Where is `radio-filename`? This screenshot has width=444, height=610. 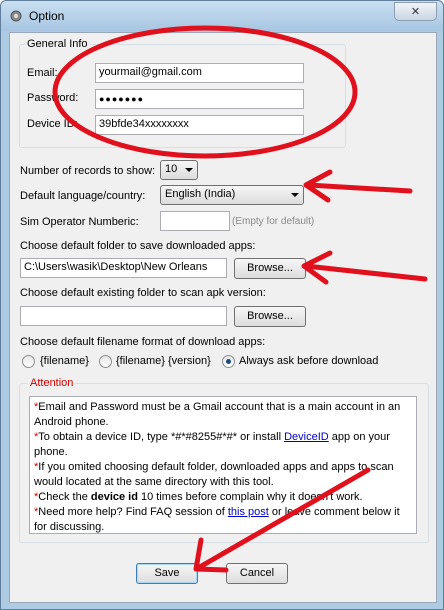
radio-filename is located at coordinates (28, 361).